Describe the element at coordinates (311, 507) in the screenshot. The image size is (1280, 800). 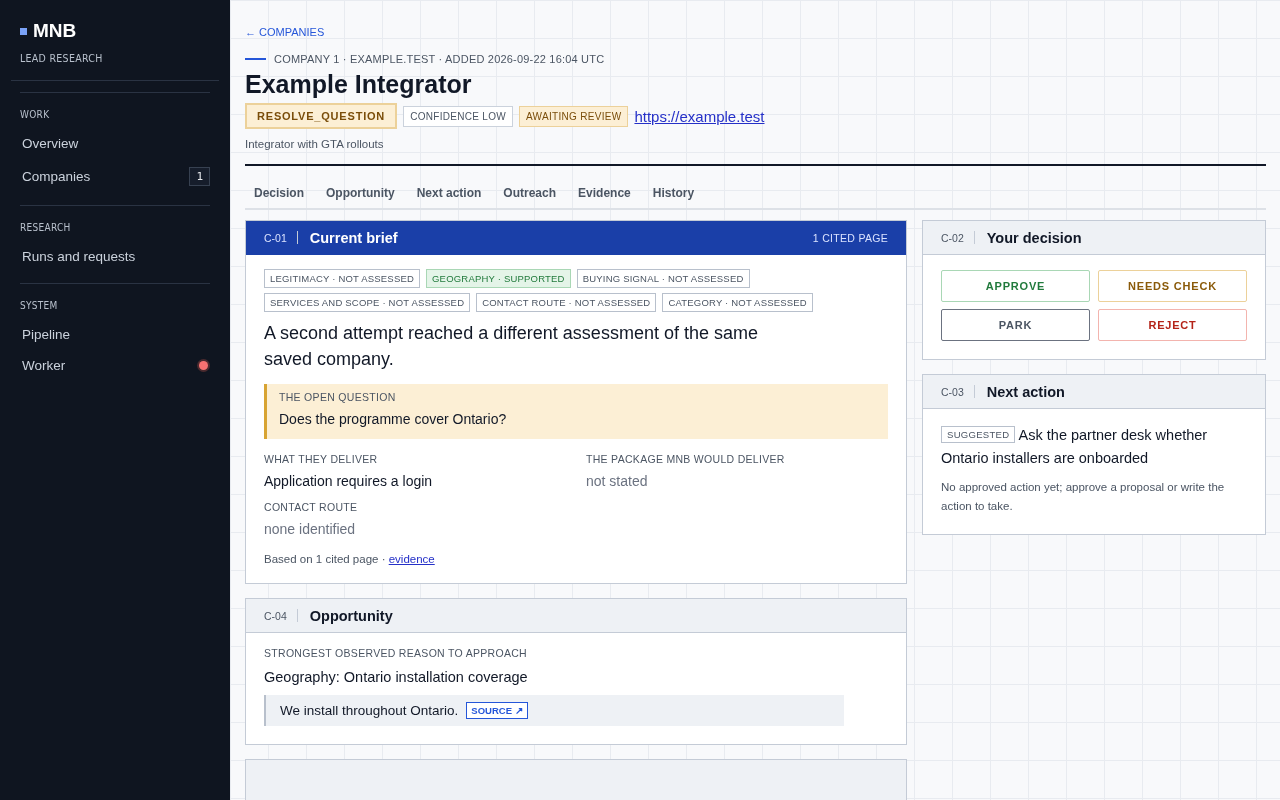
I see `field-label: CONTACT ROUTE` at that location.